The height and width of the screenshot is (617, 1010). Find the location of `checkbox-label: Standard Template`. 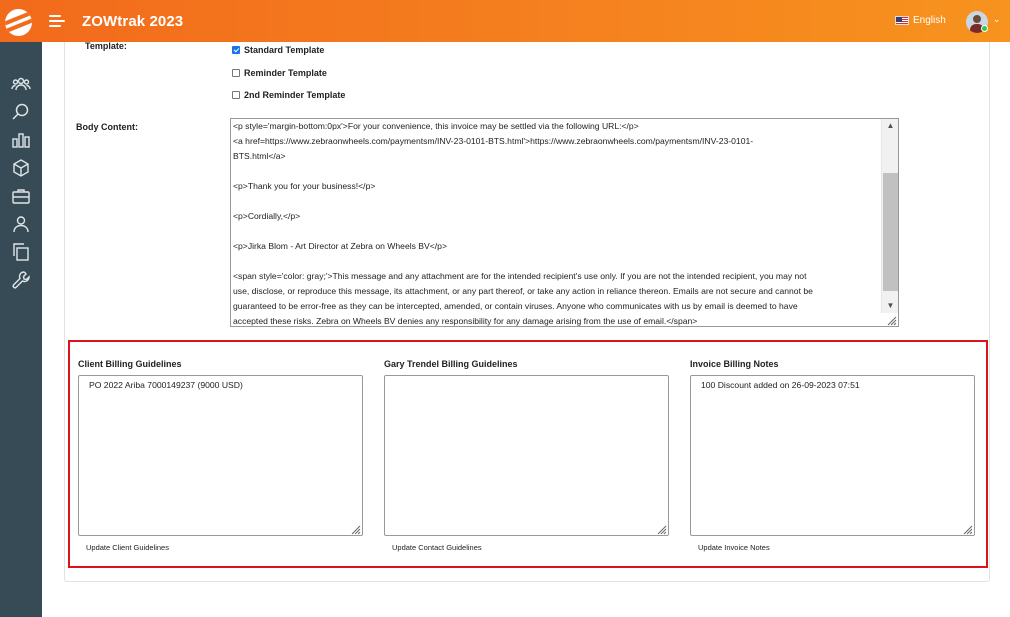

checkbox-label: Standard Template is located at coordinates (284, 50).